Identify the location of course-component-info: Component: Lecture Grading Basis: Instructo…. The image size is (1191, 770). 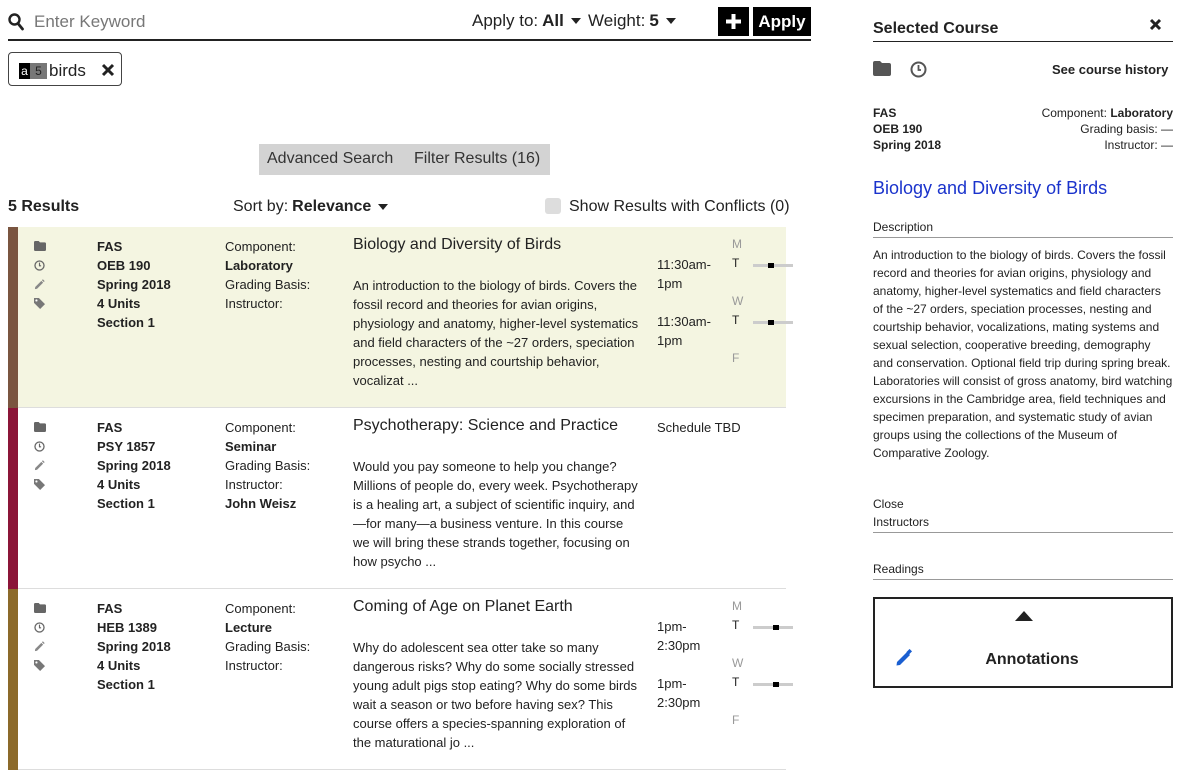
(267, 646).